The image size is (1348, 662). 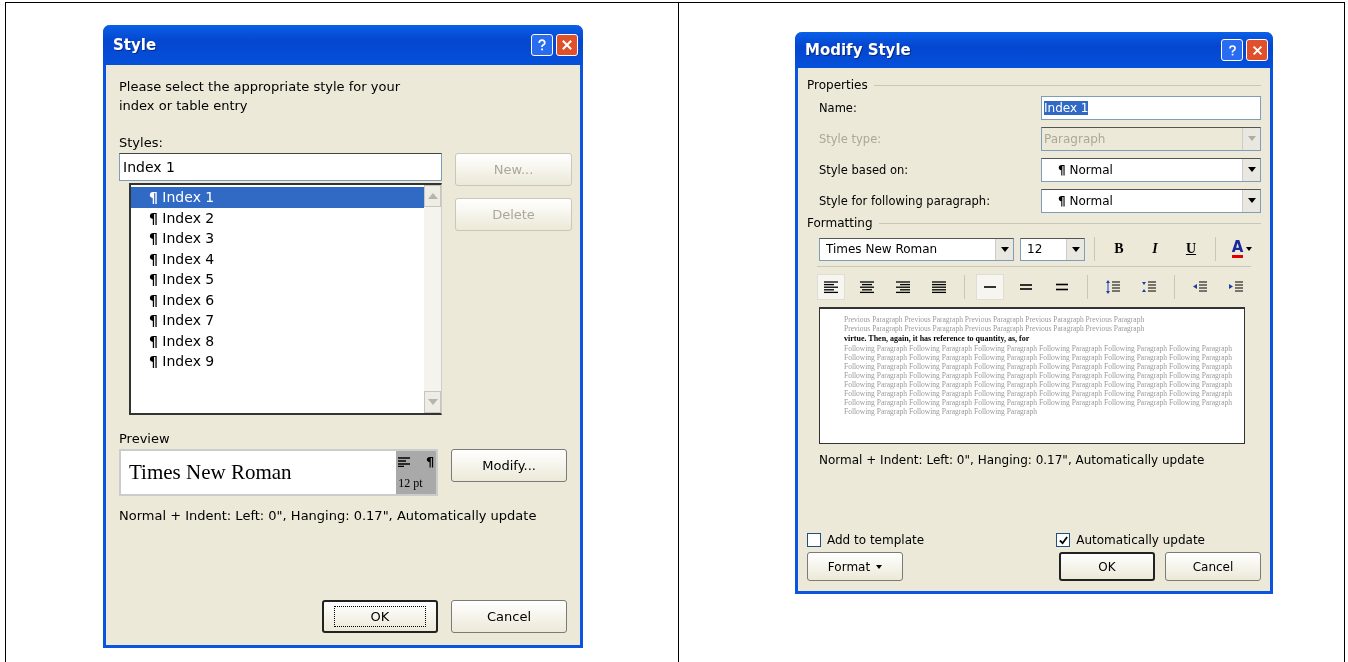 I want to click on name-field: Index 1, so click(x=1151, y=107).